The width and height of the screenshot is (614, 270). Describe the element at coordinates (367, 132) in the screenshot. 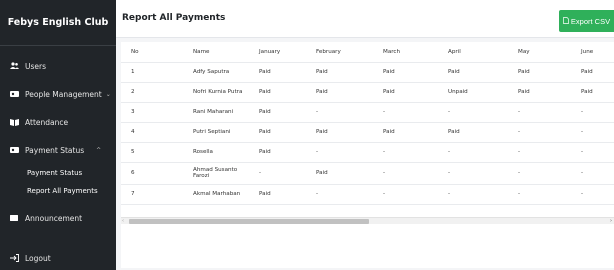

I see `table-row: 4 Putri Septiani Paid Paid Paid Paid - -` at that location.